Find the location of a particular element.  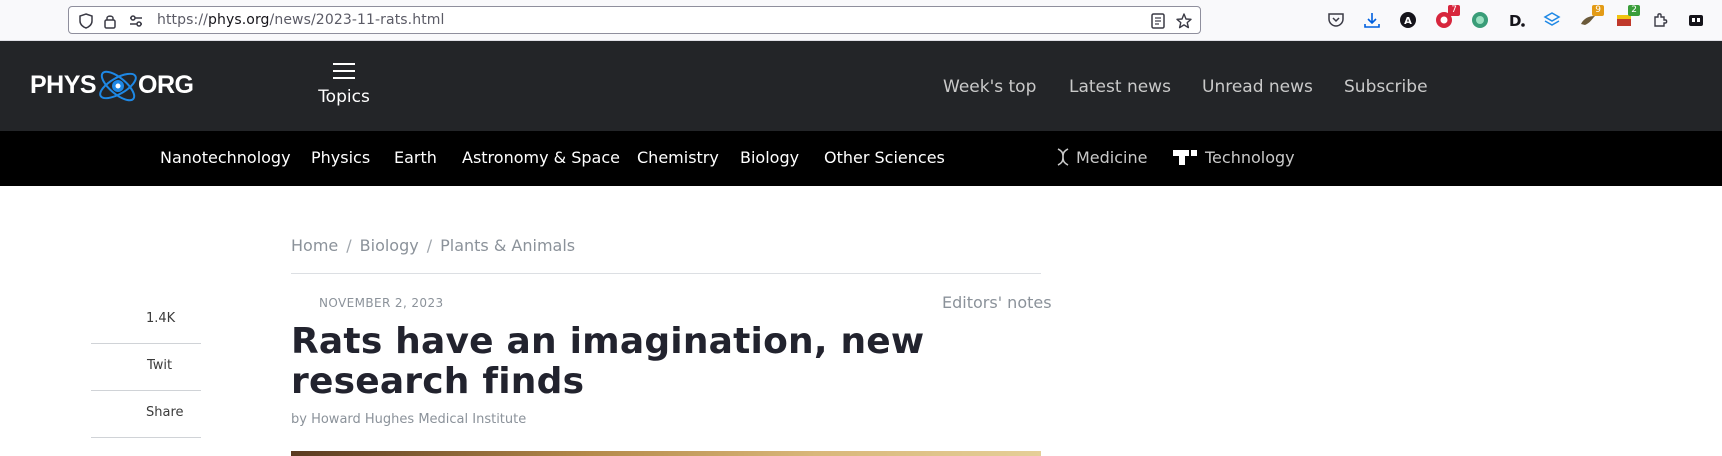

share-button: Share is located at coordinates (146, 414).